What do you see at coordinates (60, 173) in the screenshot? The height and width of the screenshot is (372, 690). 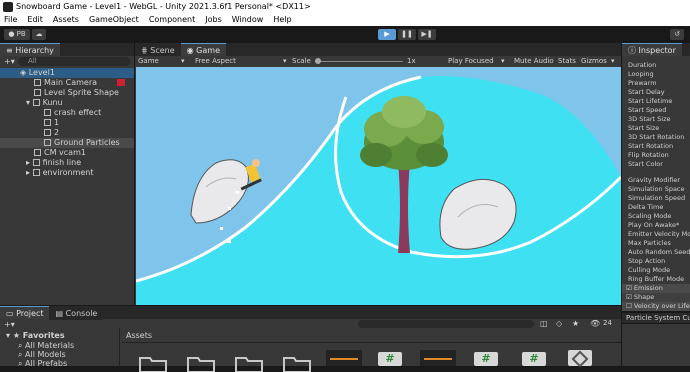 I see `hierarchy-item-environment: ▸ environment` at bounding box center [60, 173].